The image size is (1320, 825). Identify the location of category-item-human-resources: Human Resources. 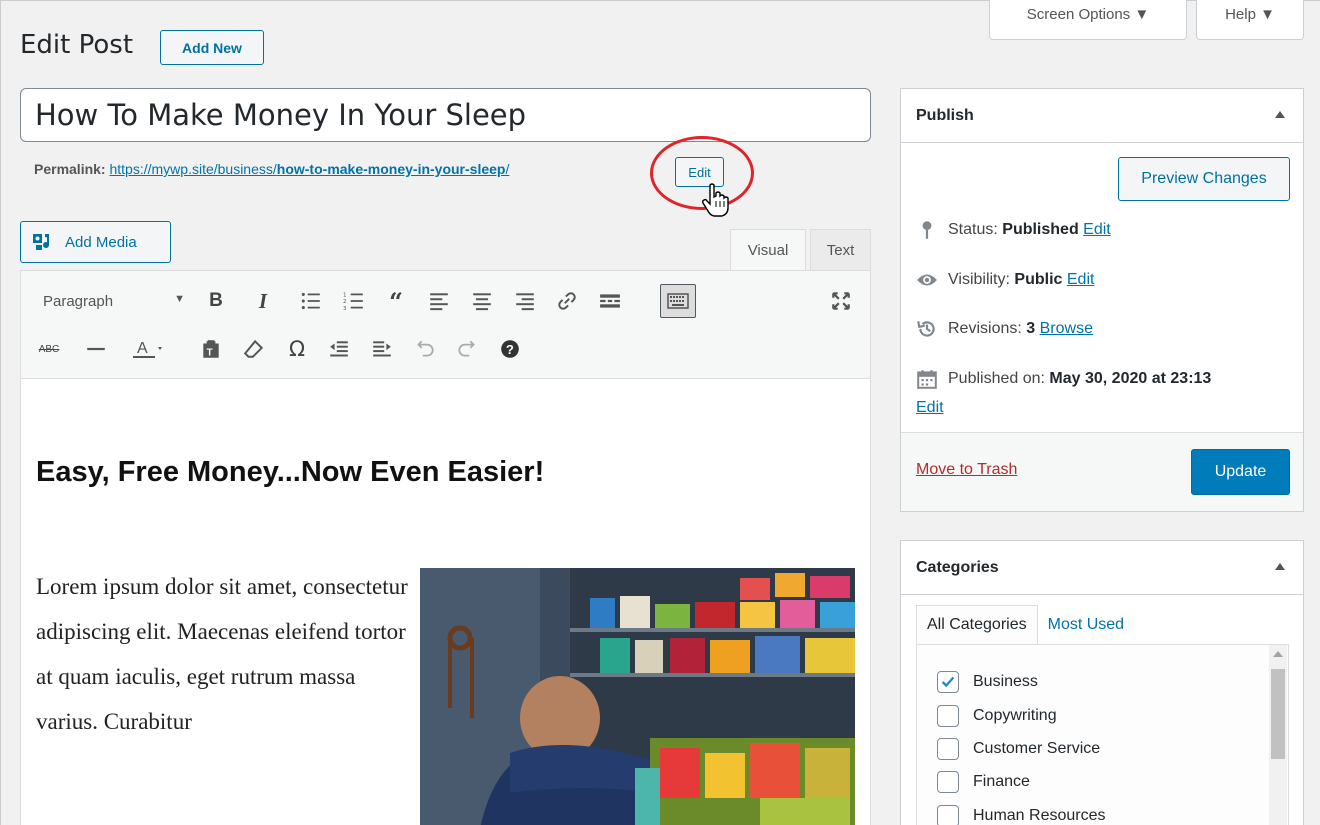
(1021, 815).